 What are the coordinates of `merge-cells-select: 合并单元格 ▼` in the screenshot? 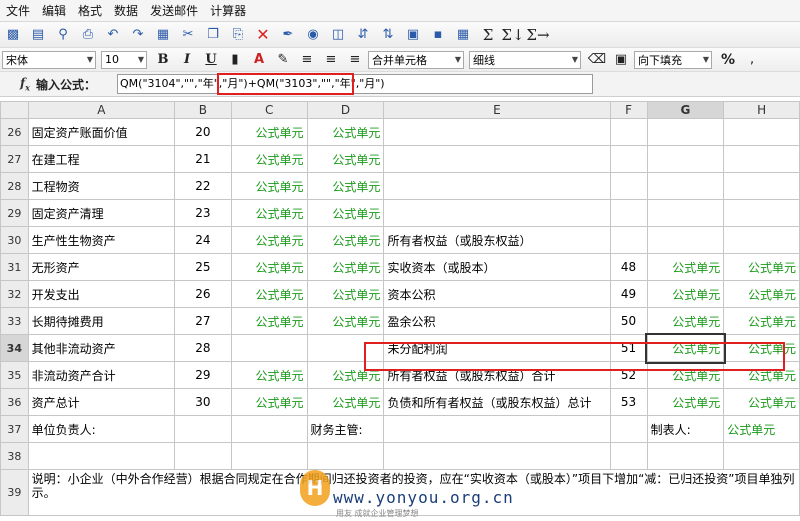 It's located at (416, 59).